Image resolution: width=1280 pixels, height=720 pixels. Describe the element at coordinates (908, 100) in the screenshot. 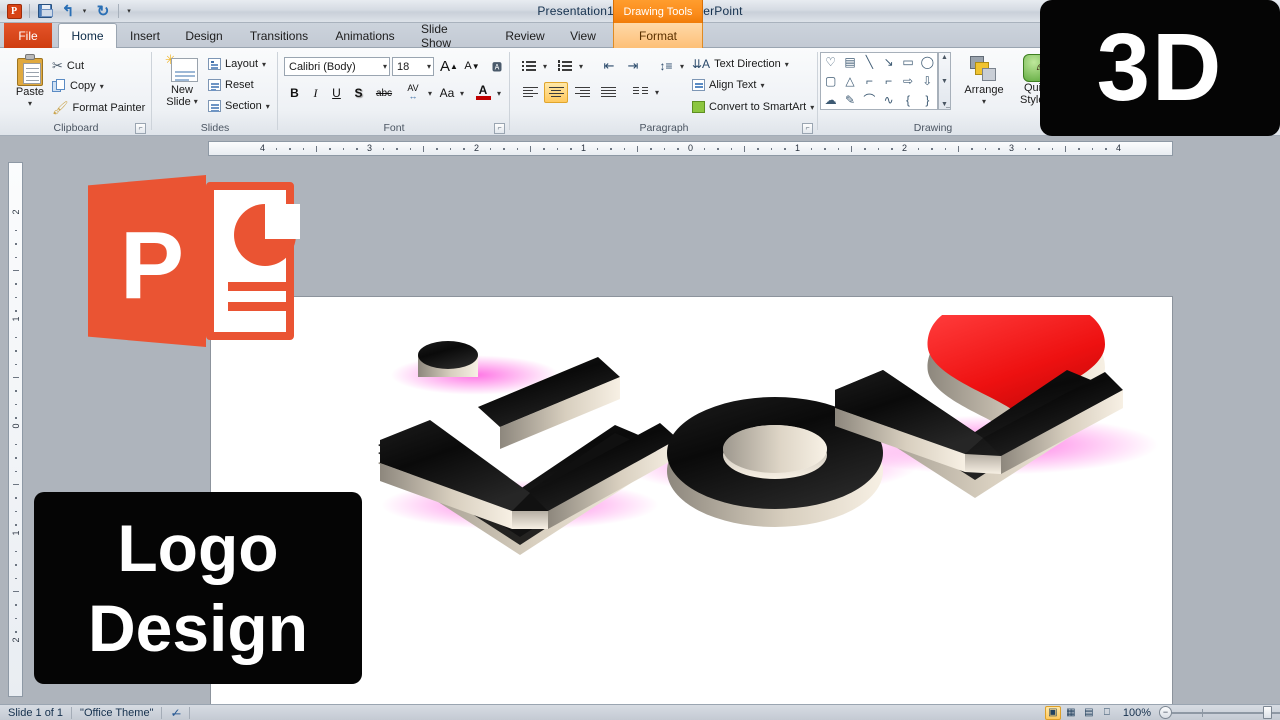

I see `shape-left-brace-icon: {` at that location.